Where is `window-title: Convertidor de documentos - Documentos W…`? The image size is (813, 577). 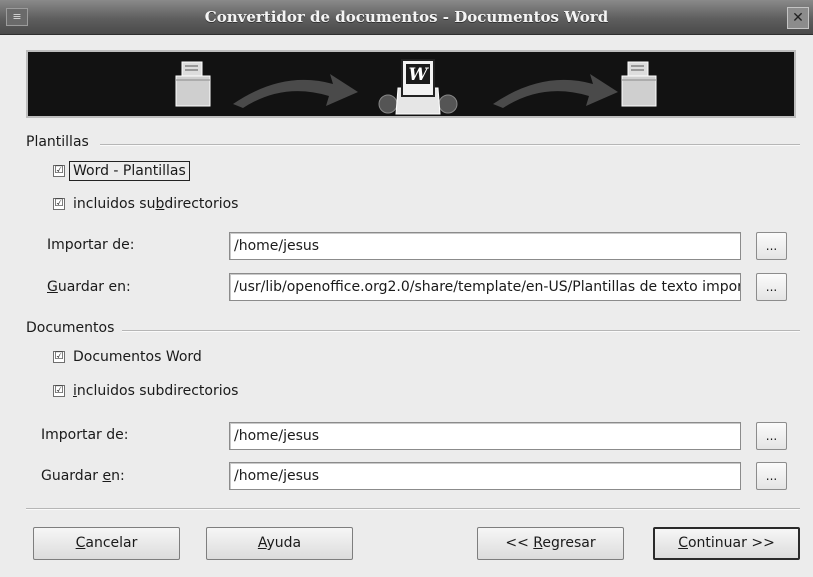 window-title: Convertidor de documentos - Documentos W… is located at coordinates (406, 17).